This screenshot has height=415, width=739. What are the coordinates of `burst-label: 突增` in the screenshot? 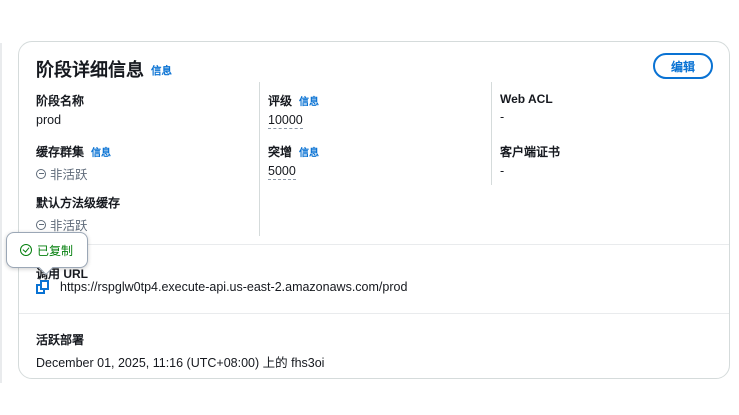 It's located at (280, 152).